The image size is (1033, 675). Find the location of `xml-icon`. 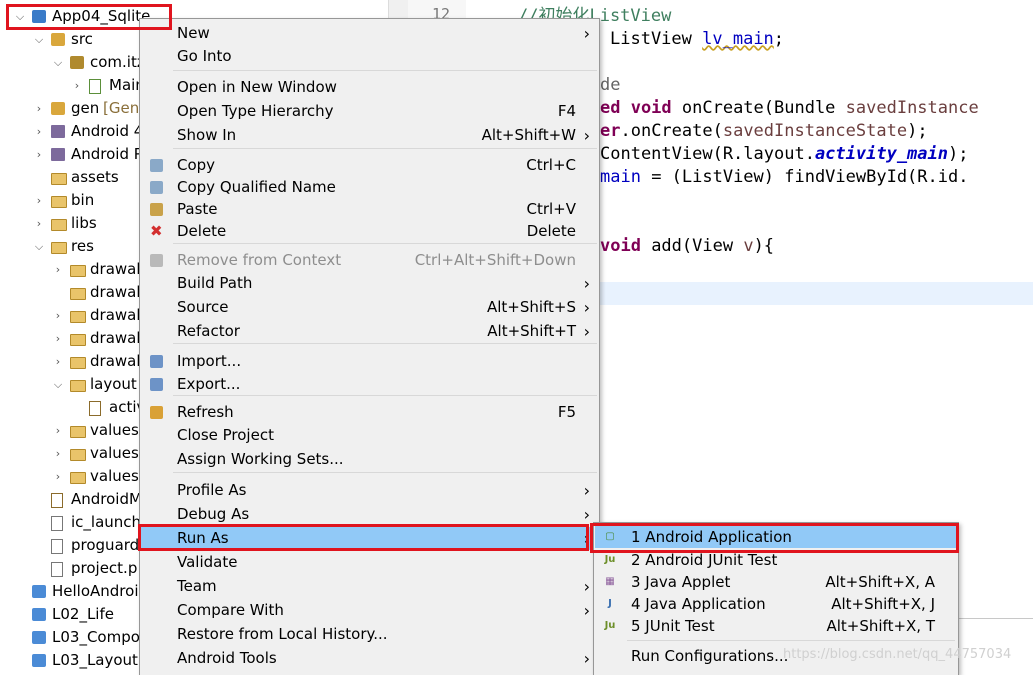

xml-icon is located at coordinates (57, 500).